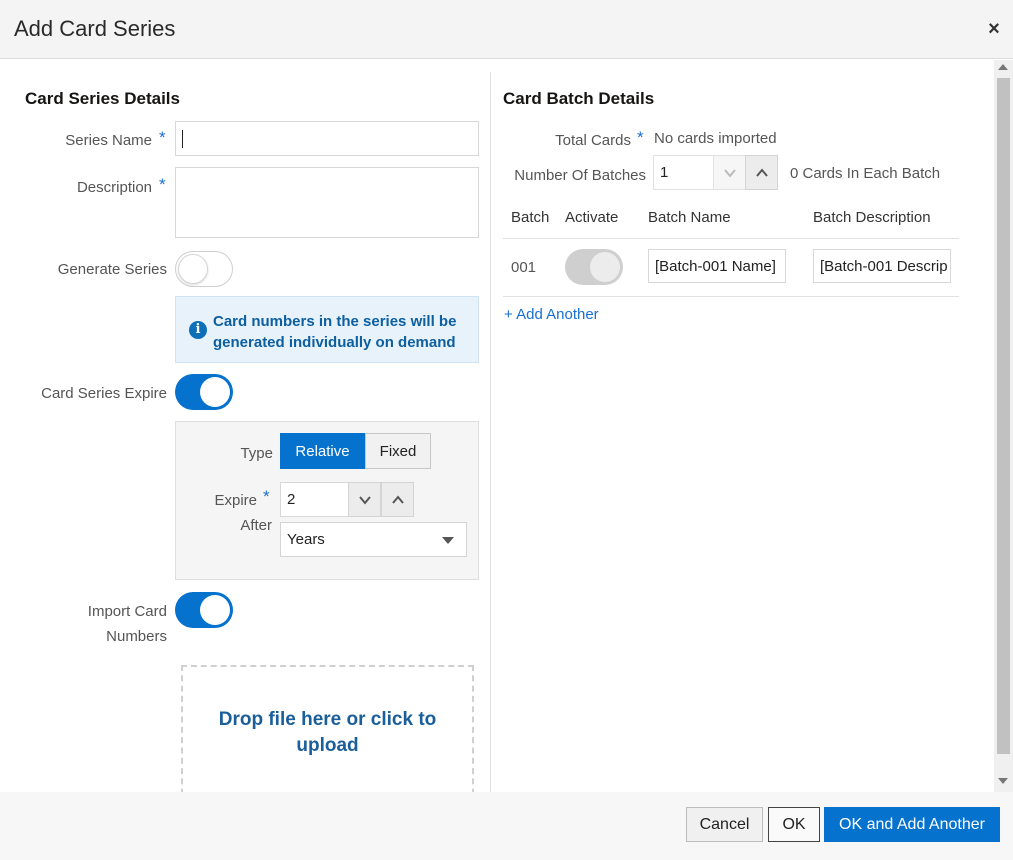 The height and width of the screenshot is (860, 1013). I want to click on column-header-batch: Batch, so click(530, 217).